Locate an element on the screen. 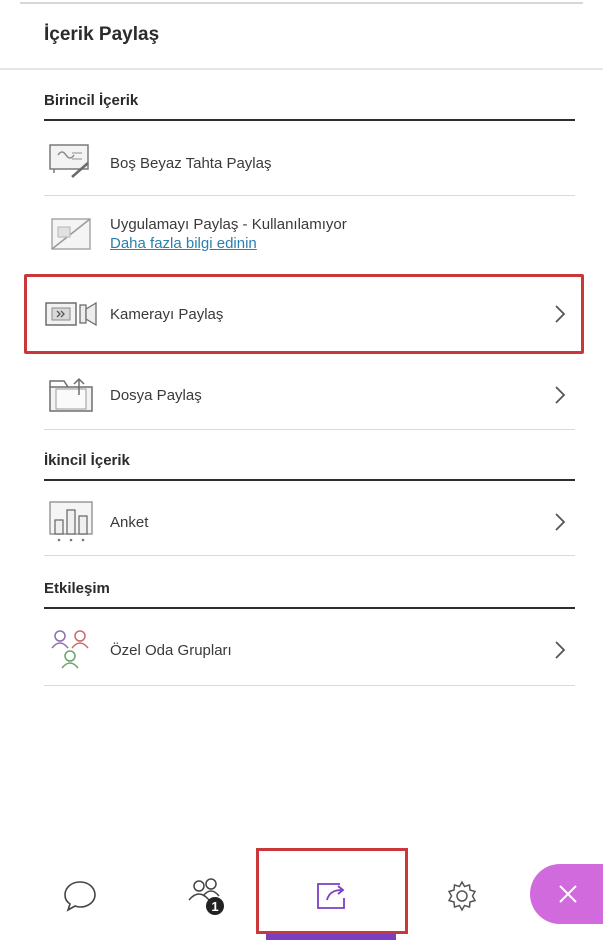  share-whiteboard-item: Boş Beyaz Tahta Paylaş is located at coordinates (309, 163).